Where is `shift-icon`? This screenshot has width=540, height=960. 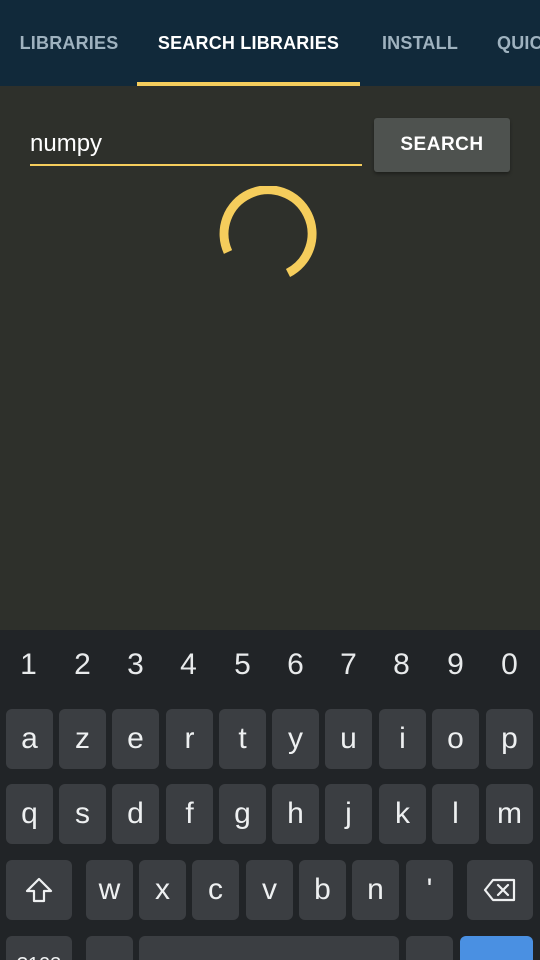
shift-icon is located at coordinates (39, 890).